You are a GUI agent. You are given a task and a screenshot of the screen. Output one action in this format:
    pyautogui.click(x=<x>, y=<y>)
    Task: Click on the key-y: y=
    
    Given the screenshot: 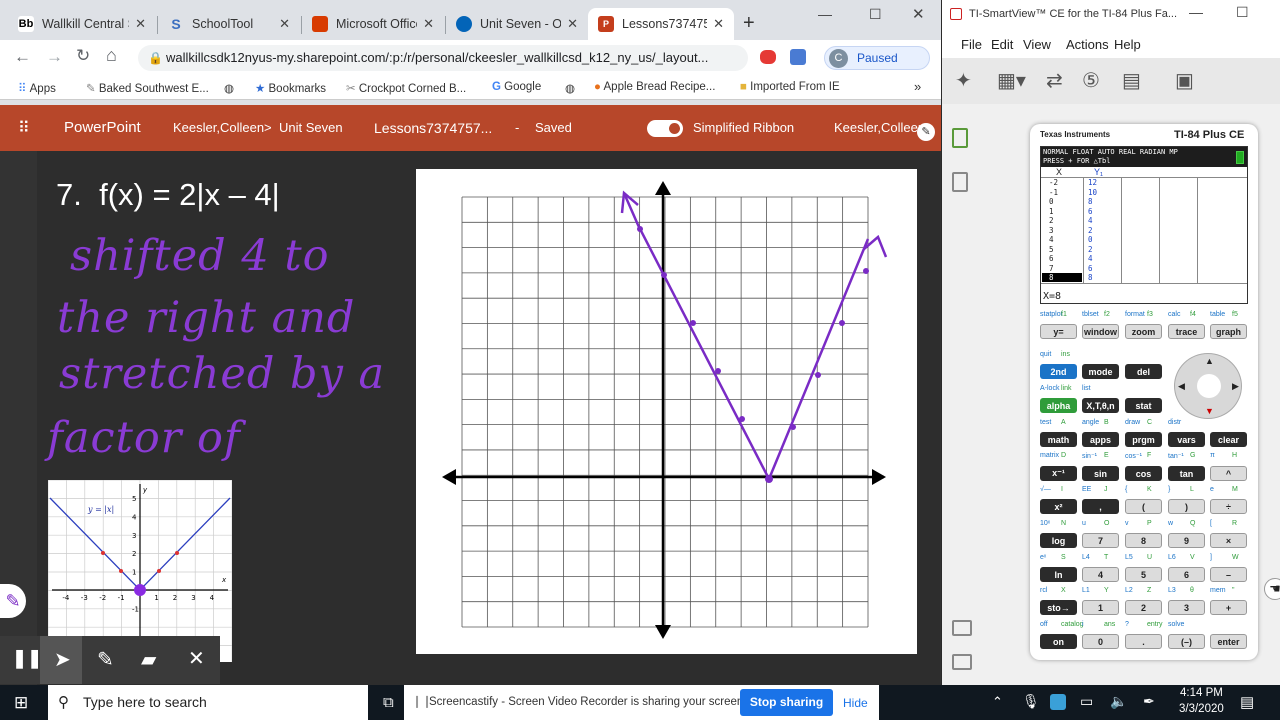 What is the action you would take?
    pyautogui.click(x=1058, y=331)
    